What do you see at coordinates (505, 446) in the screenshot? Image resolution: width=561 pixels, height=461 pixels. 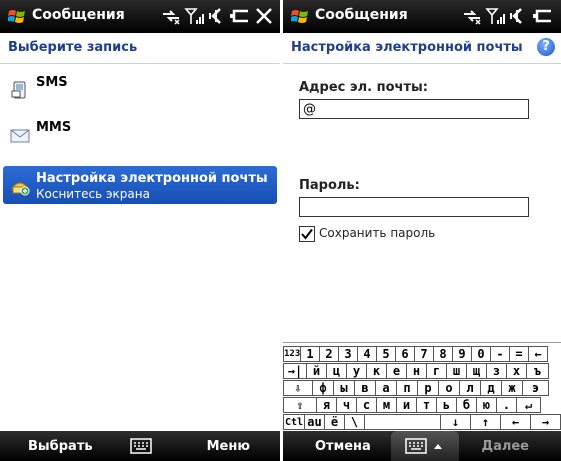 I see `next-softkey: Далее` at bounding box center [505, 446].